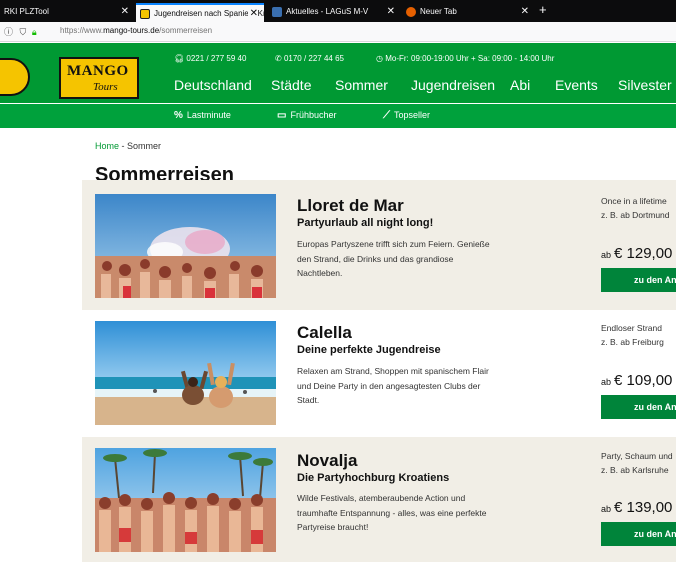 The image size is (676, 562). What do you see at coordinates (213, 85) in the screenshot?
I see `nav-deutschland: Deutschland` at bounding box center [213, 85].